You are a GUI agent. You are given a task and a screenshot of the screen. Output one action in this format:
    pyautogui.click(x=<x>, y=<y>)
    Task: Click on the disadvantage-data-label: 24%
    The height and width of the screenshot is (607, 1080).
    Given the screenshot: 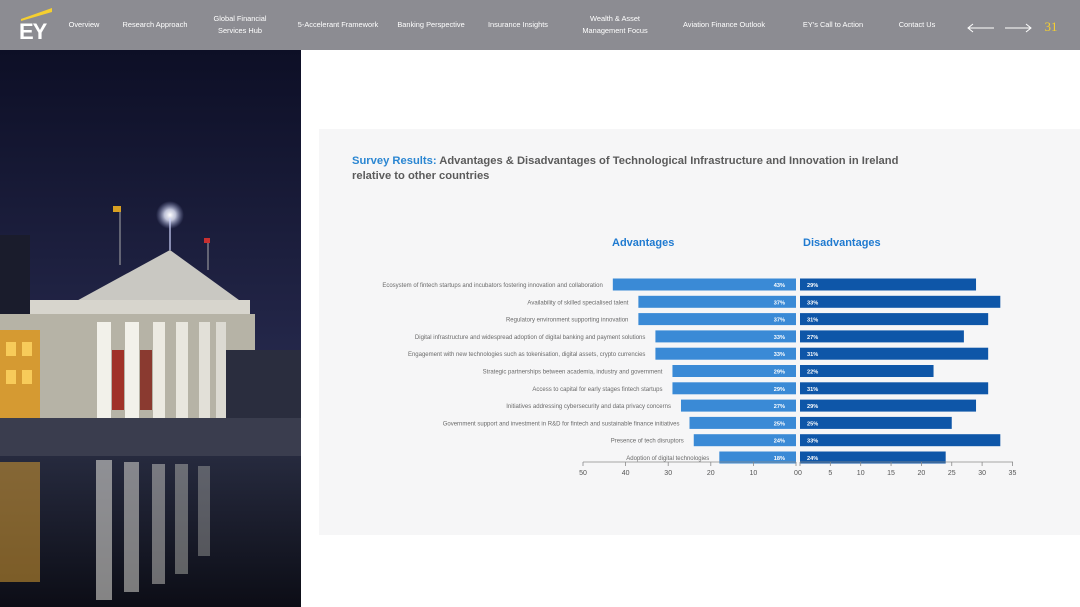 What is the action you would take?
    pyautogui.click(x=812, y=459)
    